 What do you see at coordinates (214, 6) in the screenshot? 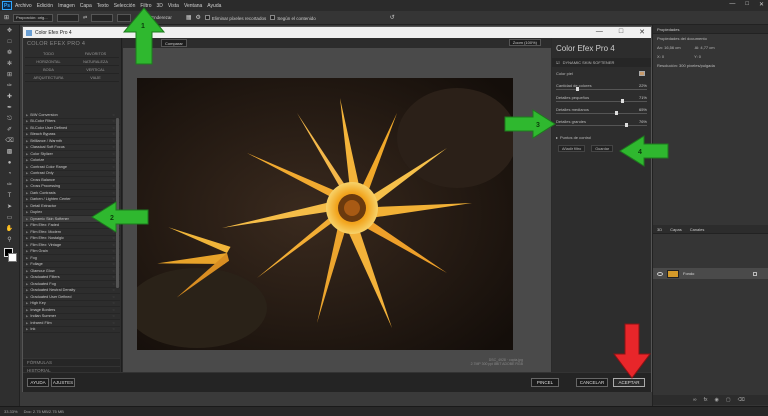
I see `menu-ayuda: Ayuda` at bounding box center [214, 6].